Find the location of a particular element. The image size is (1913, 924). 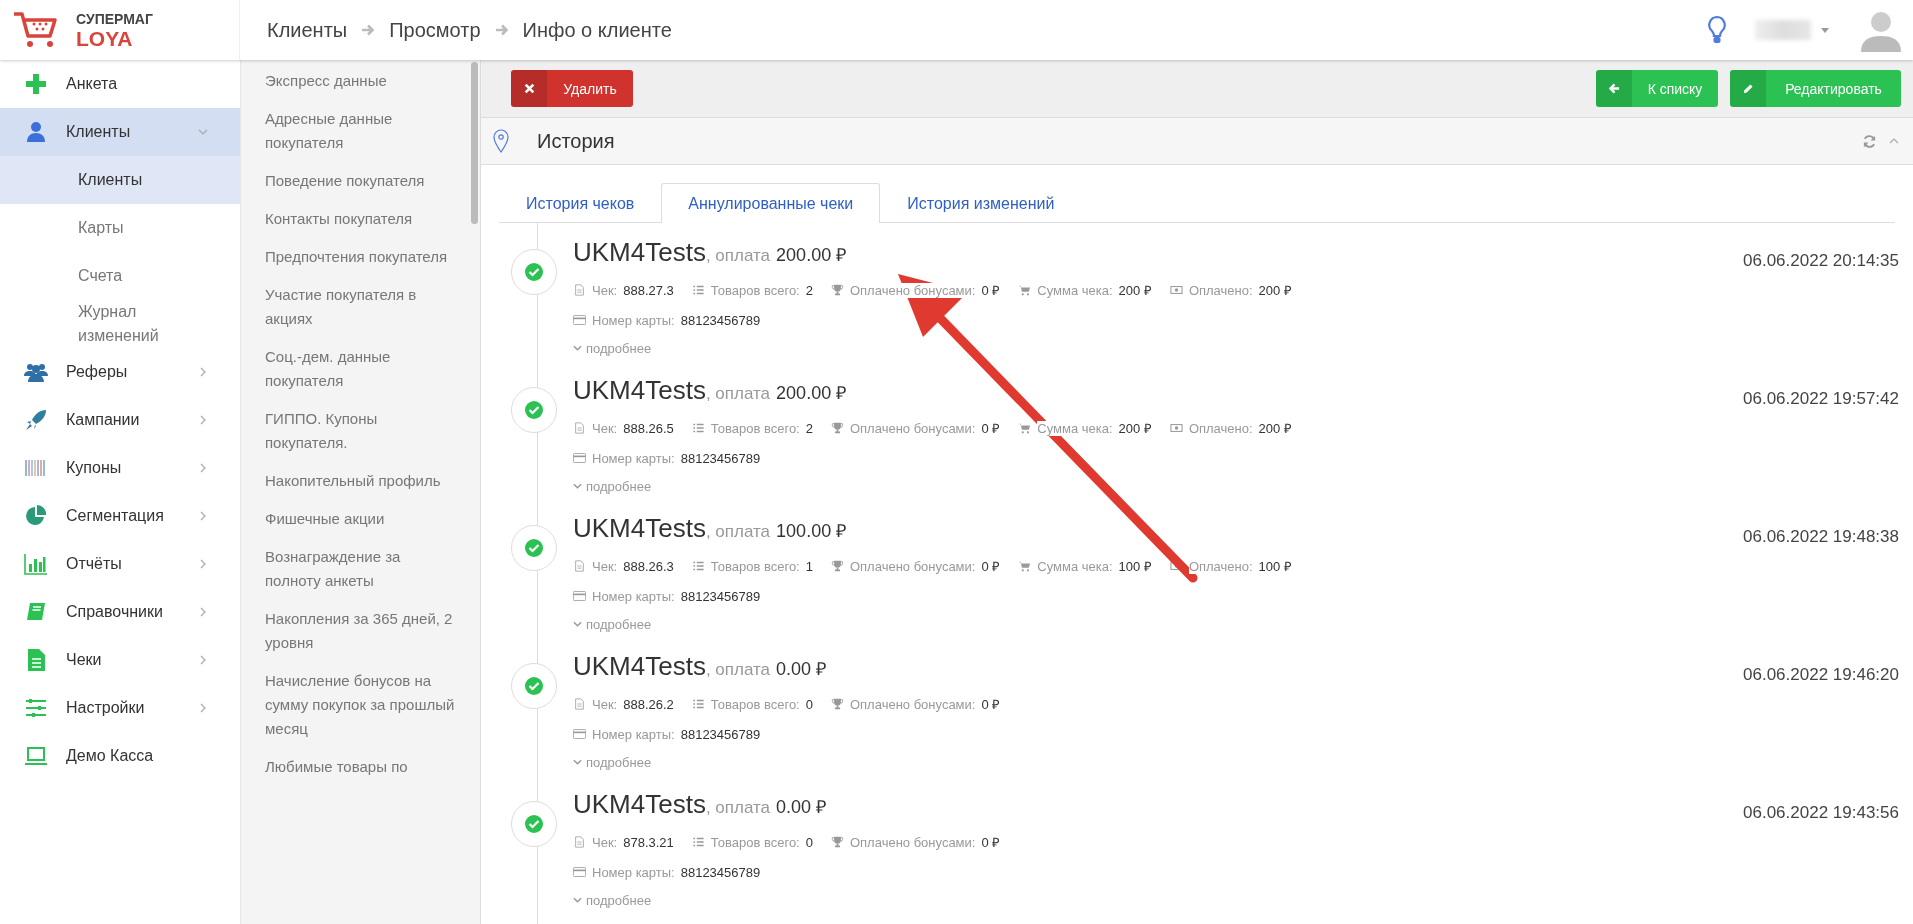

sidebar-item: Сегментация is located at coordinates (120, 516).